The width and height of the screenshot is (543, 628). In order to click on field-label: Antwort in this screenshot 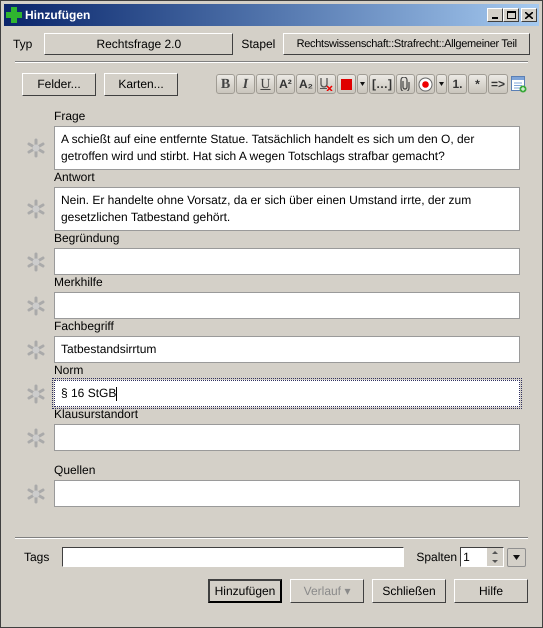, I will do `click(75, 177)`.